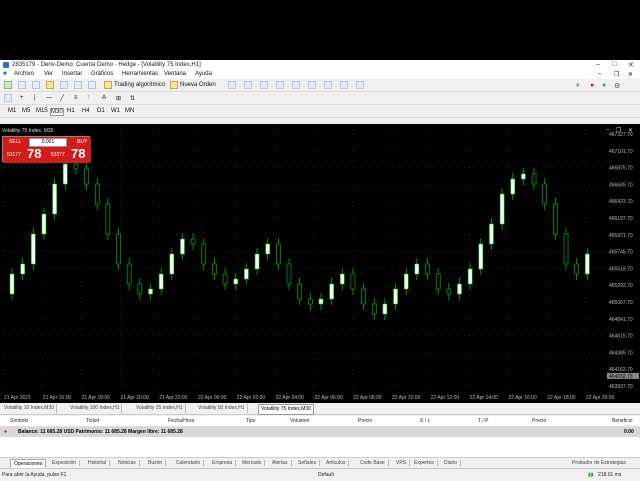  Describe the element at coordinates (290, 398) in the screenshot. I see `time-tick-label: 22 Apr 04:00` at that location.